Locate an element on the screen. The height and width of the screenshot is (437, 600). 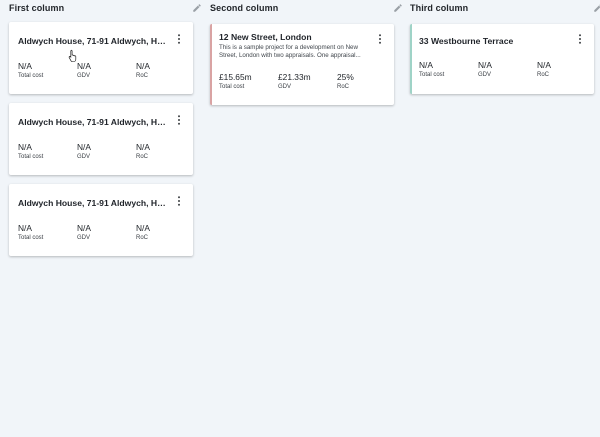
hand-cursor-icon is located at coordinates (73, 56).